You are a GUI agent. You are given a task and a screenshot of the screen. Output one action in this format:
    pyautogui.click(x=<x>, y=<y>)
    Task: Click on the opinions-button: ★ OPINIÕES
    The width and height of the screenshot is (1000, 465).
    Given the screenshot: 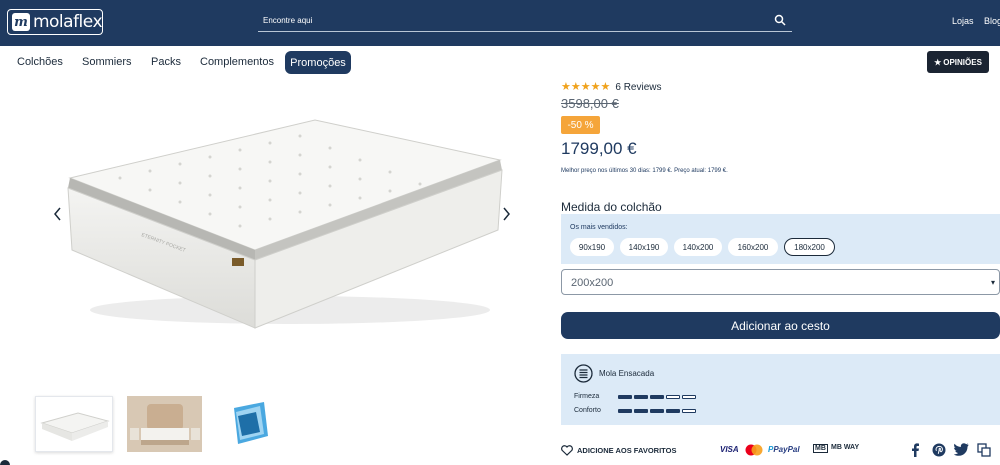 What is the action you would take?
    pyautogui.click(x=958, y=62)
    